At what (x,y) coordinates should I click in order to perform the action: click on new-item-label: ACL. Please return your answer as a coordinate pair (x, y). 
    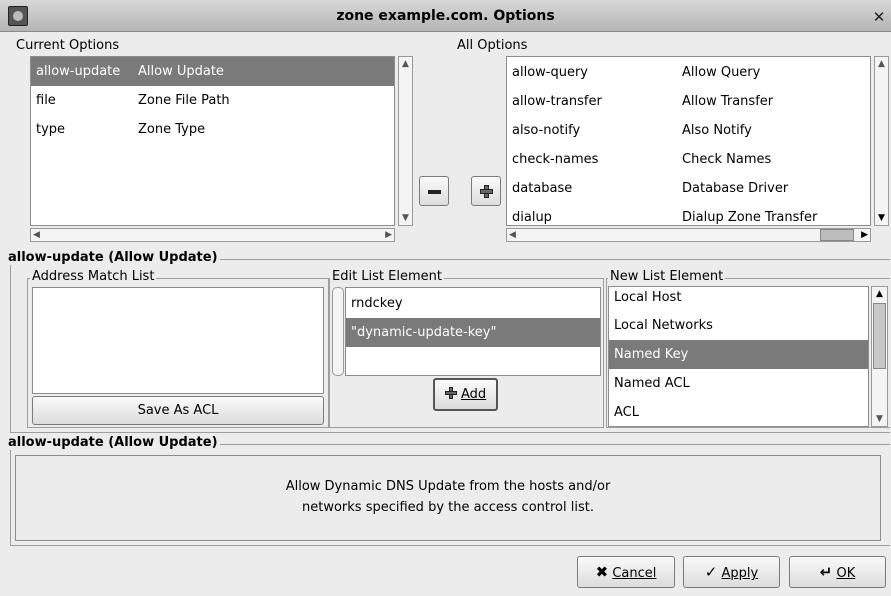
    Looking at the image, I should click on (626, 412).